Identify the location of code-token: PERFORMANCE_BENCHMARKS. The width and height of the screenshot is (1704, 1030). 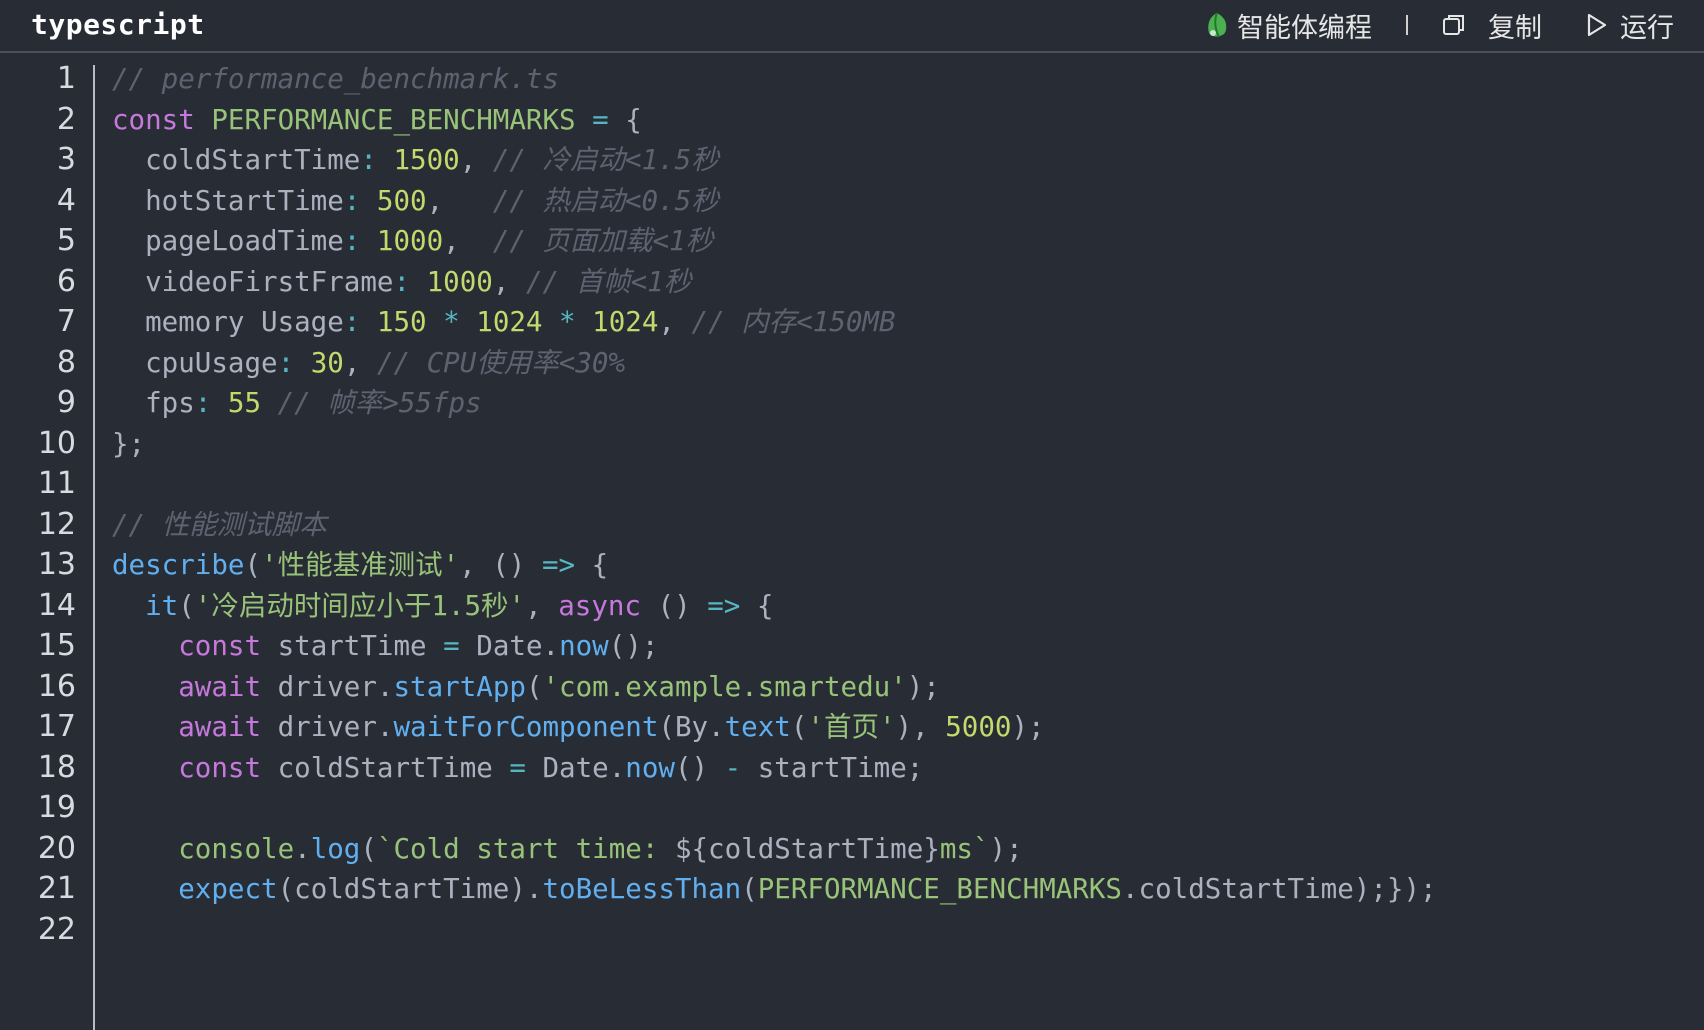
(393, 119).